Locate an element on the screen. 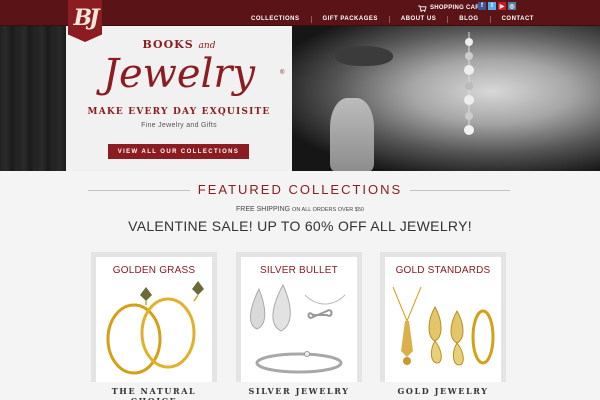 The image size is (600, 400). instagram-icon: ◎ is located at coordinates (512, 6).